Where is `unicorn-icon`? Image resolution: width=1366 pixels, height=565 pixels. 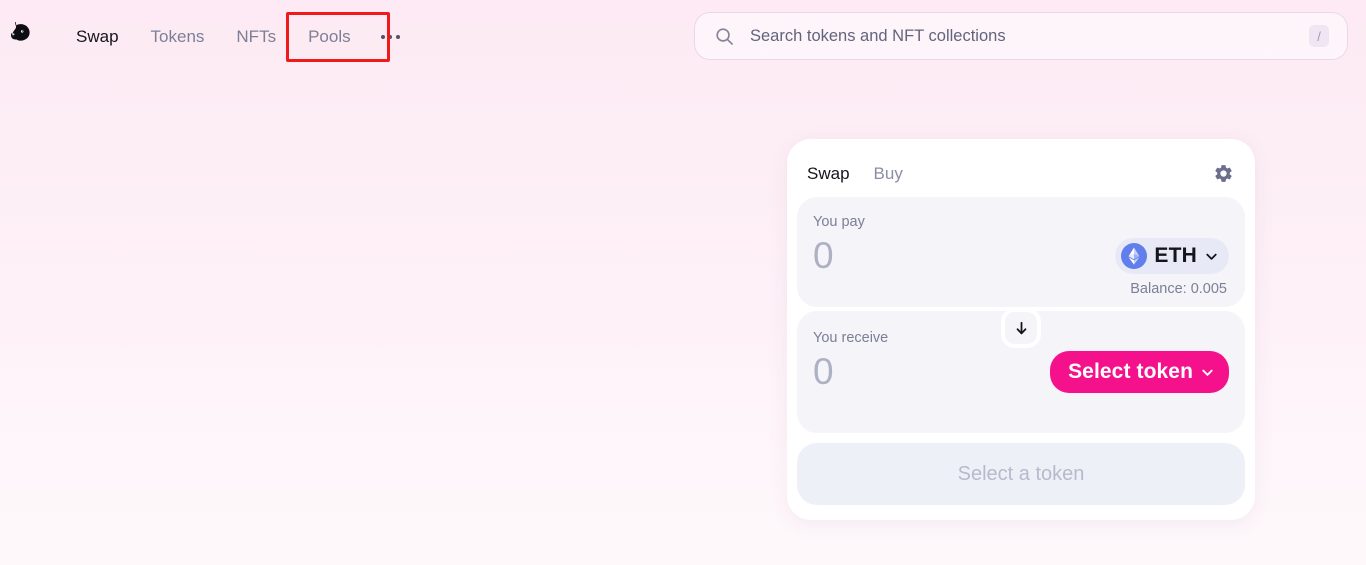 unicorn-icon is located at coordinates (20, 31).